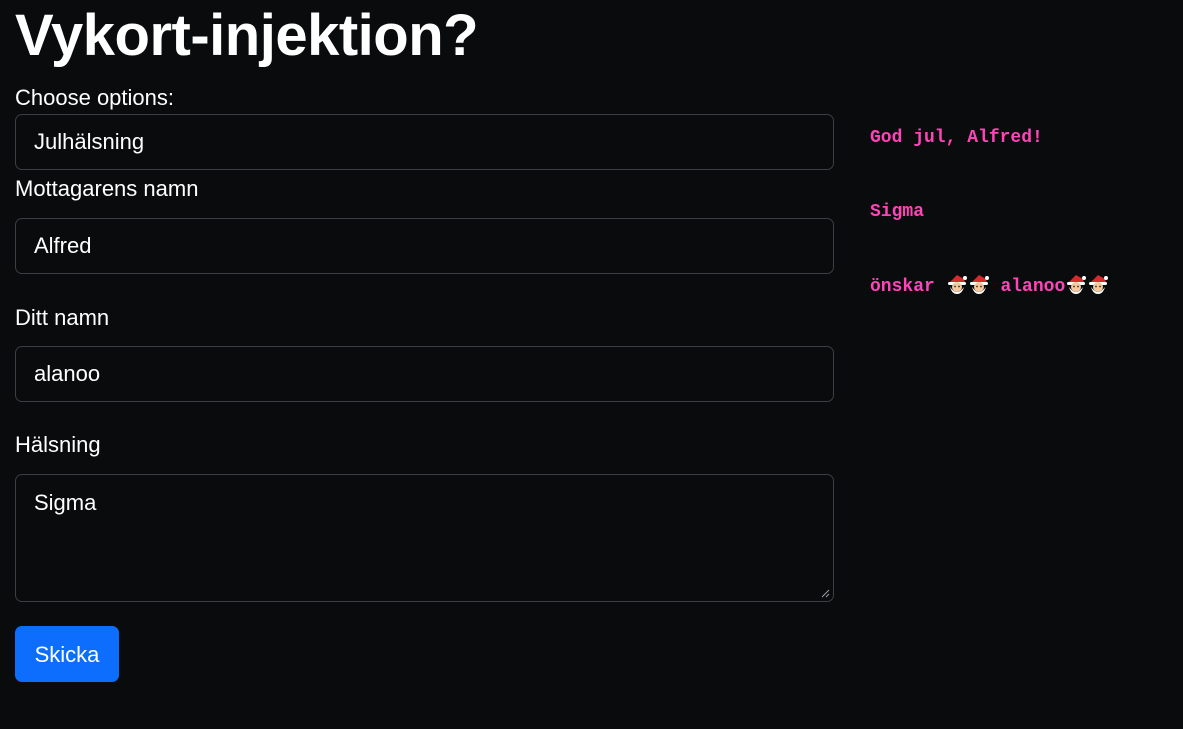  I want to click on greeting-textarea: Sigma, so click(424, 538).